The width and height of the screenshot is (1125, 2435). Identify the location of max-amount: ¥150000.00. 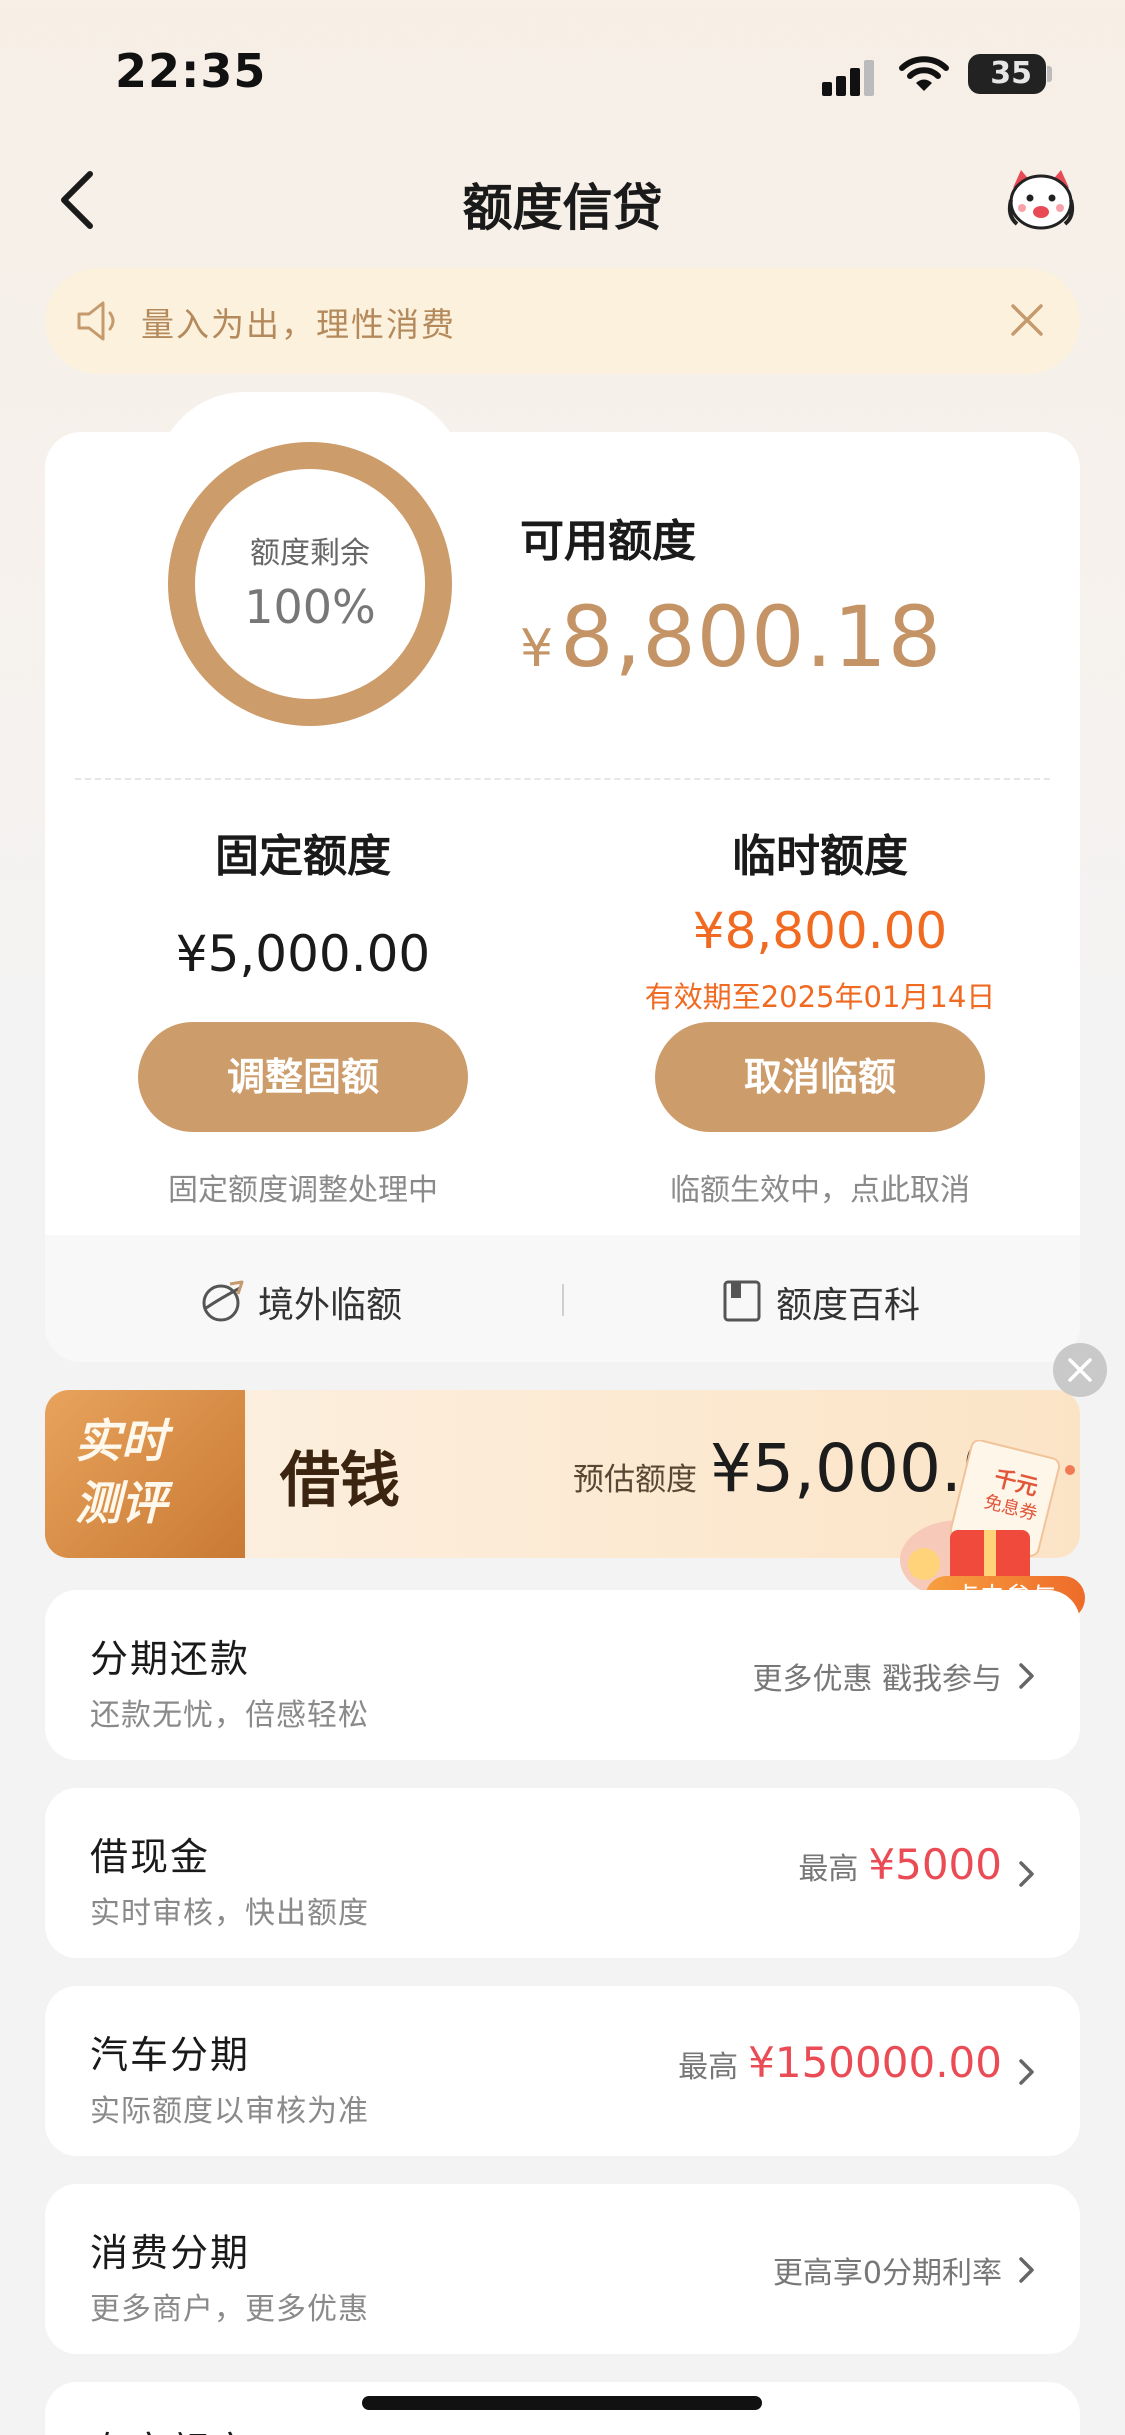
(875, 2062).